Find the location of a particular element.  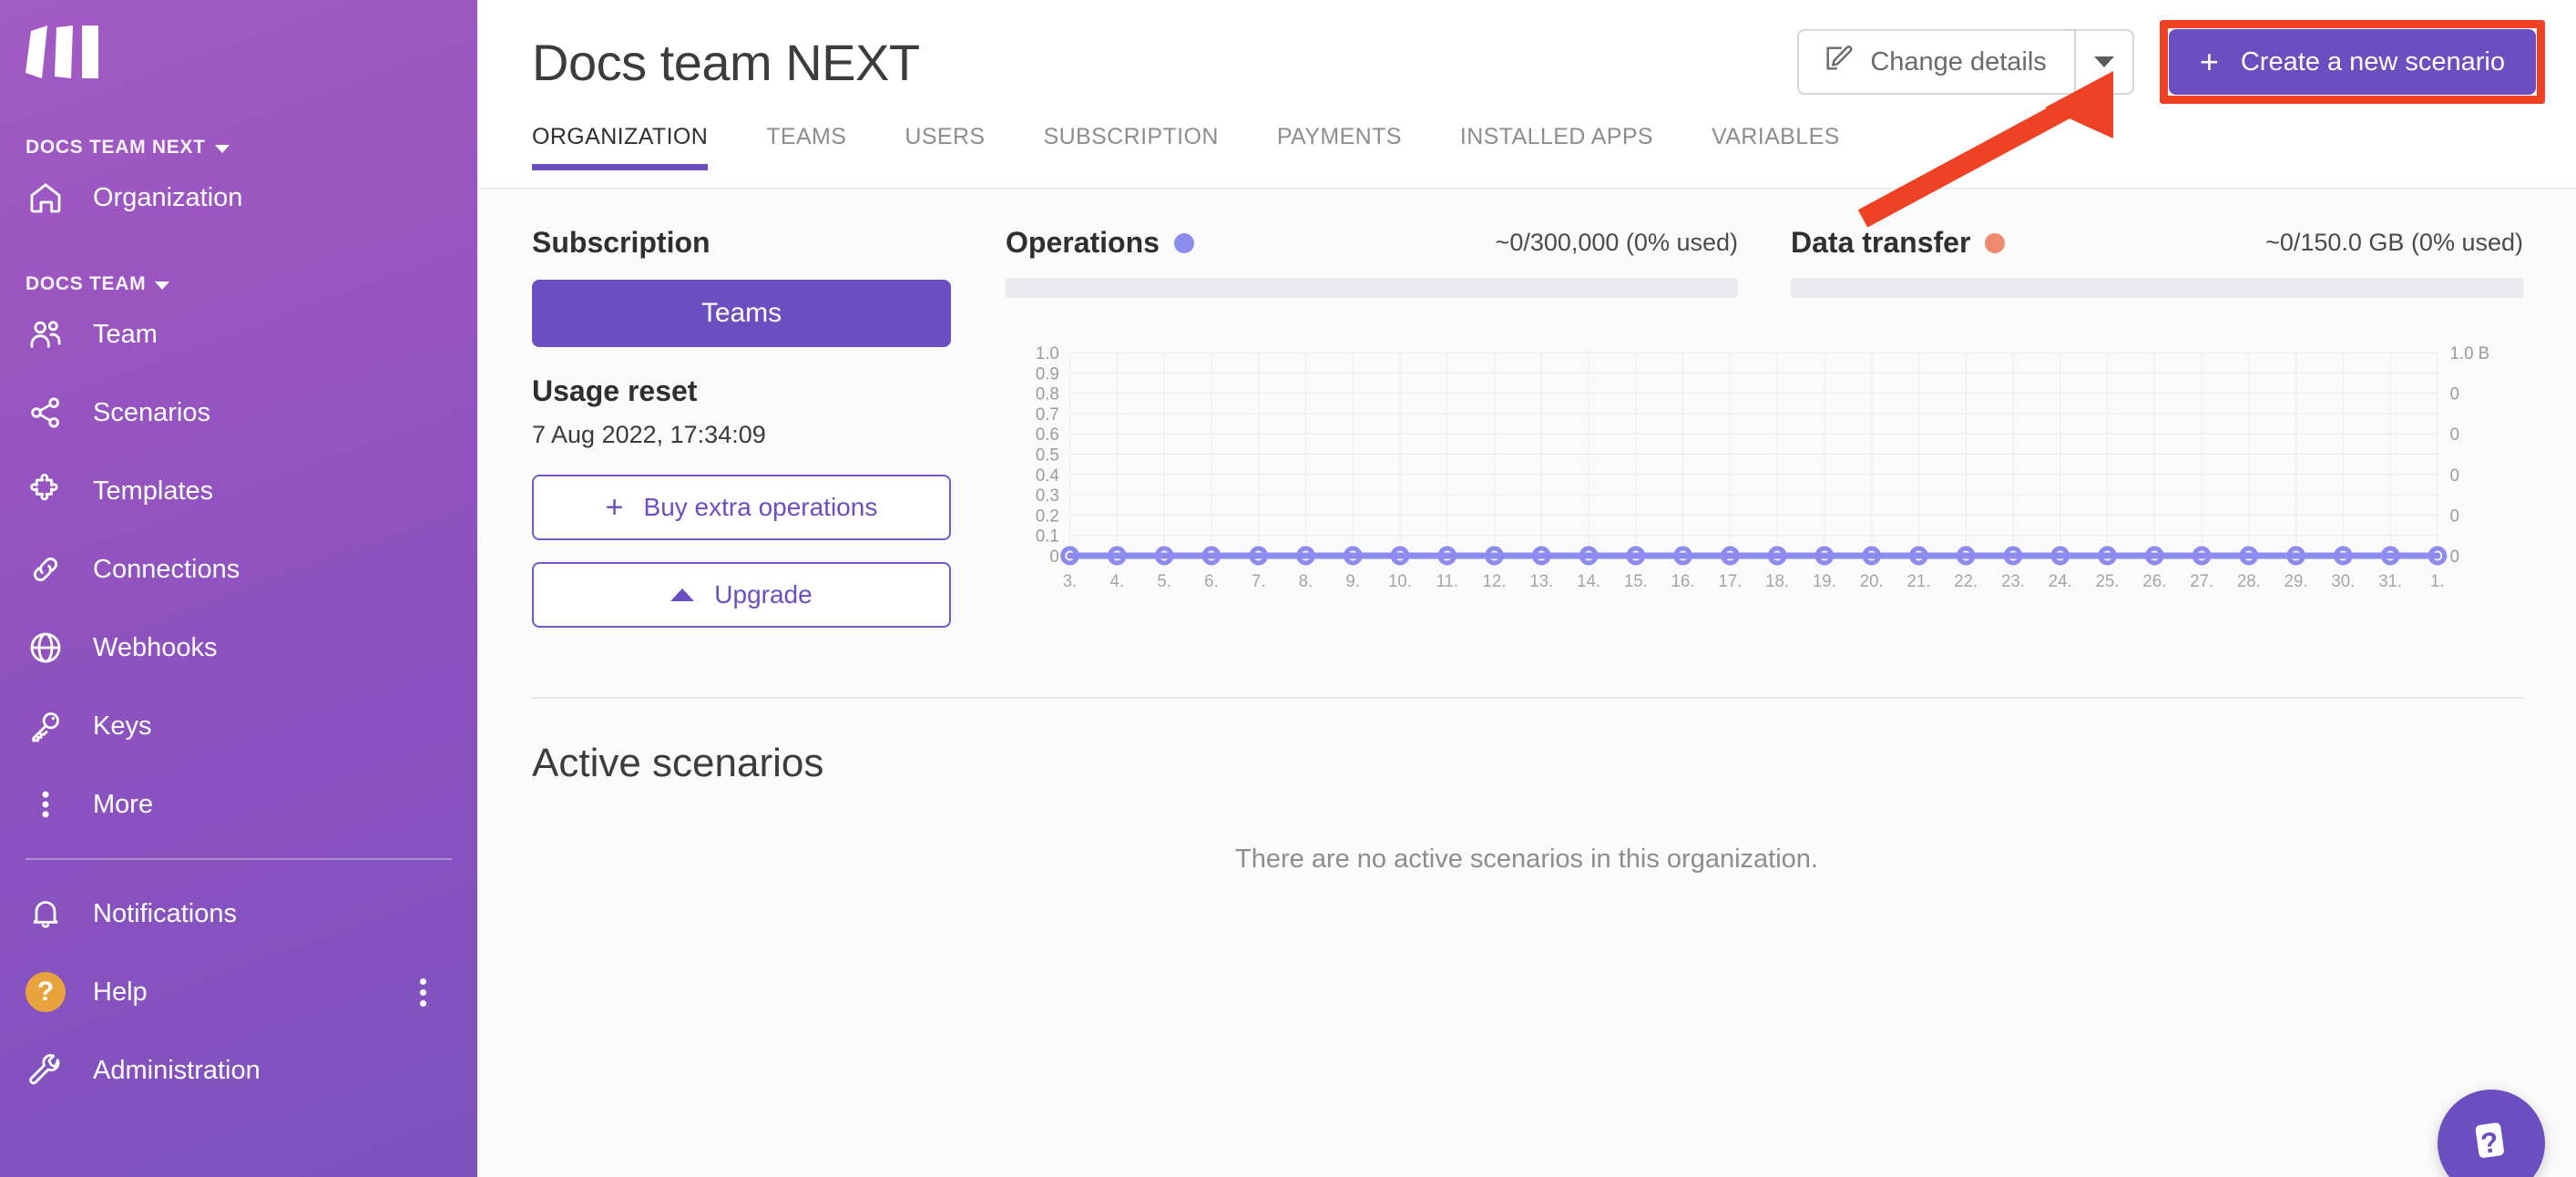

chart-x-tick: 25. is located at coordinates (2108, 580).